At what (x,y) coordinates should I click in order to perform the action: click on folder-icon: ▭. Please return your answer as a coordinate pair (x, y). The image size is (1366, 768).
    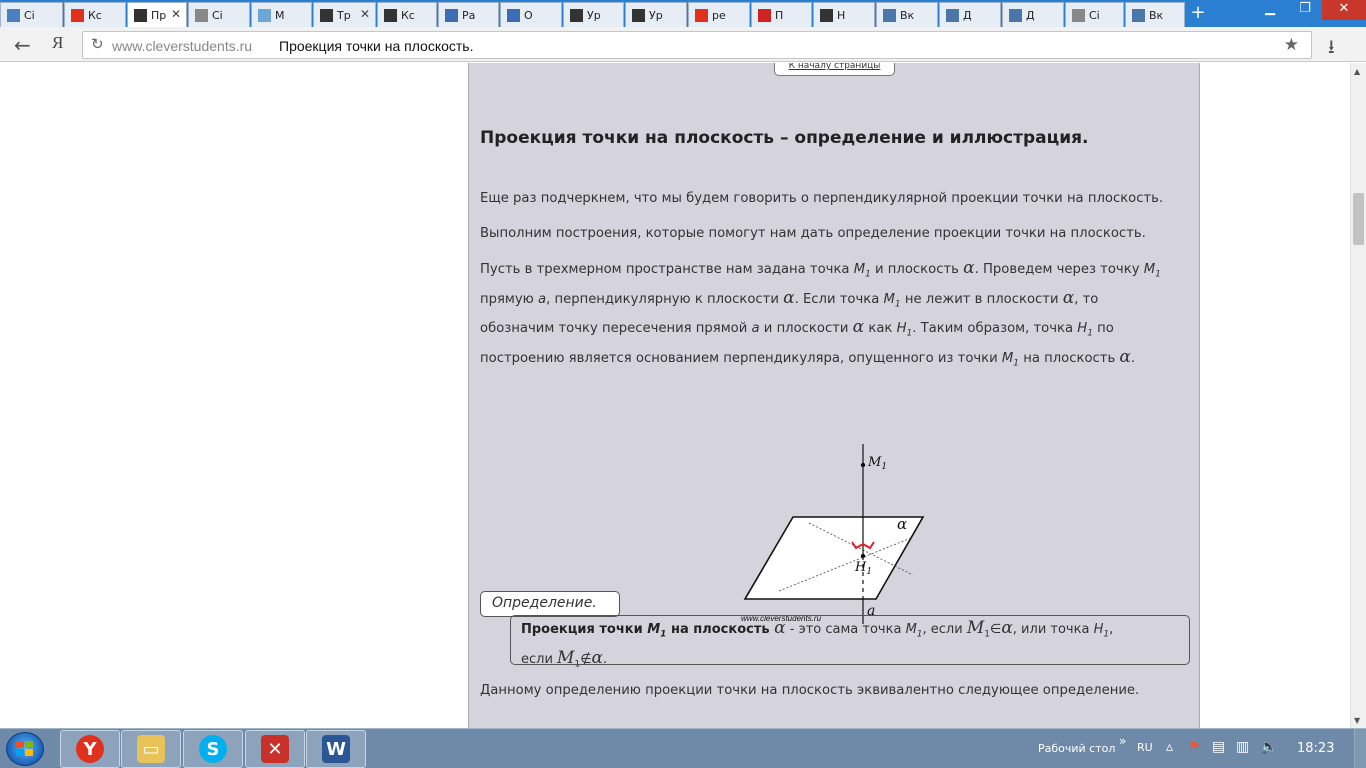
    Looking at the image, I should click on (151, 749).